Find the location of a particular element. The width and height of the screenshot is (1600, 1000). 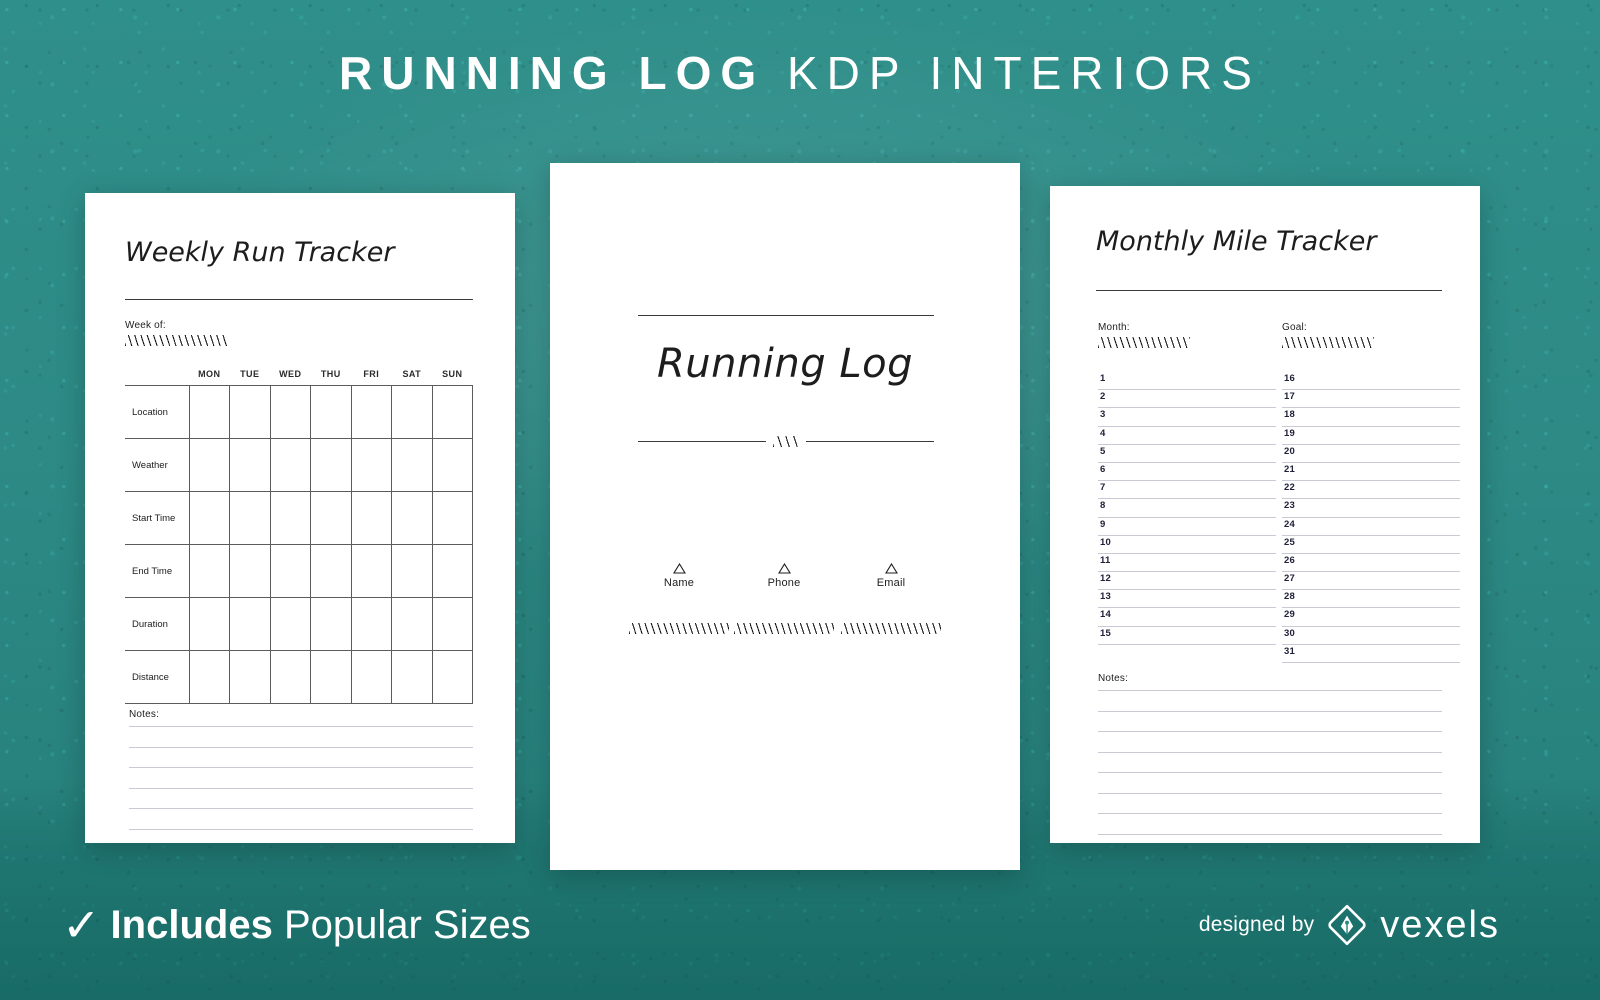

day-entry-row: 15 is located at coordinates (1187, 636).